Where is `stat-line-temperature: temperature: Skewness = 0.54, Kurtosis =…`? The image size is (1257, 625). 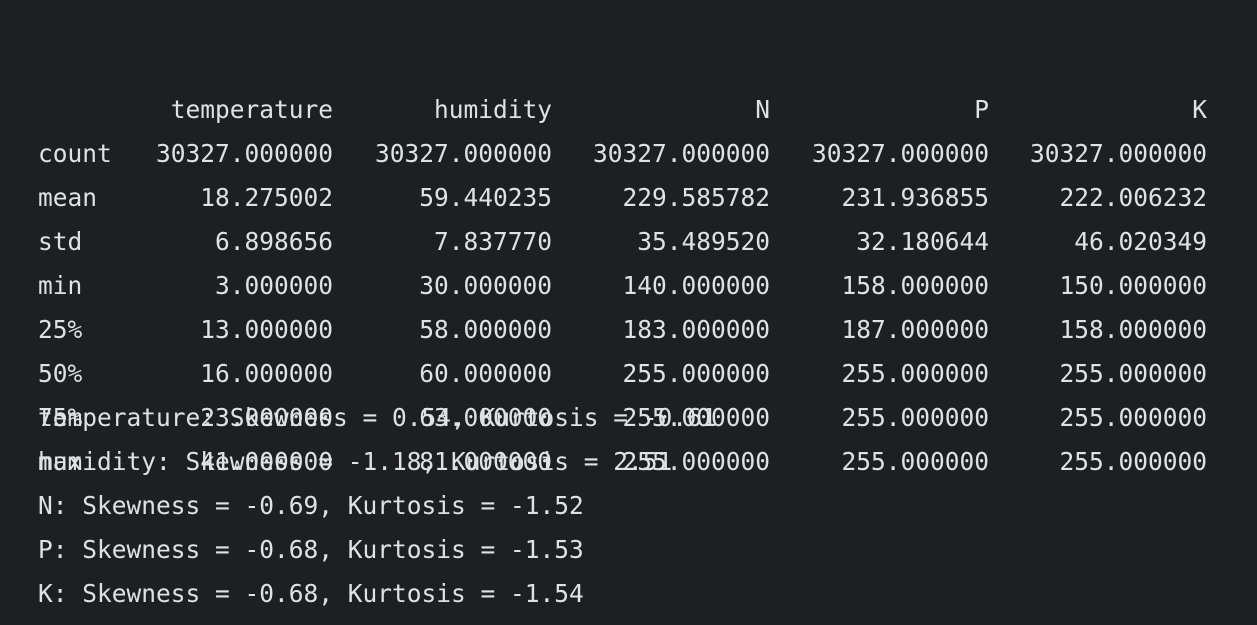 stat-line-temperature: temperature: Skewness = 0.54, Kurtosis =… is located at coordinates (377, 417).